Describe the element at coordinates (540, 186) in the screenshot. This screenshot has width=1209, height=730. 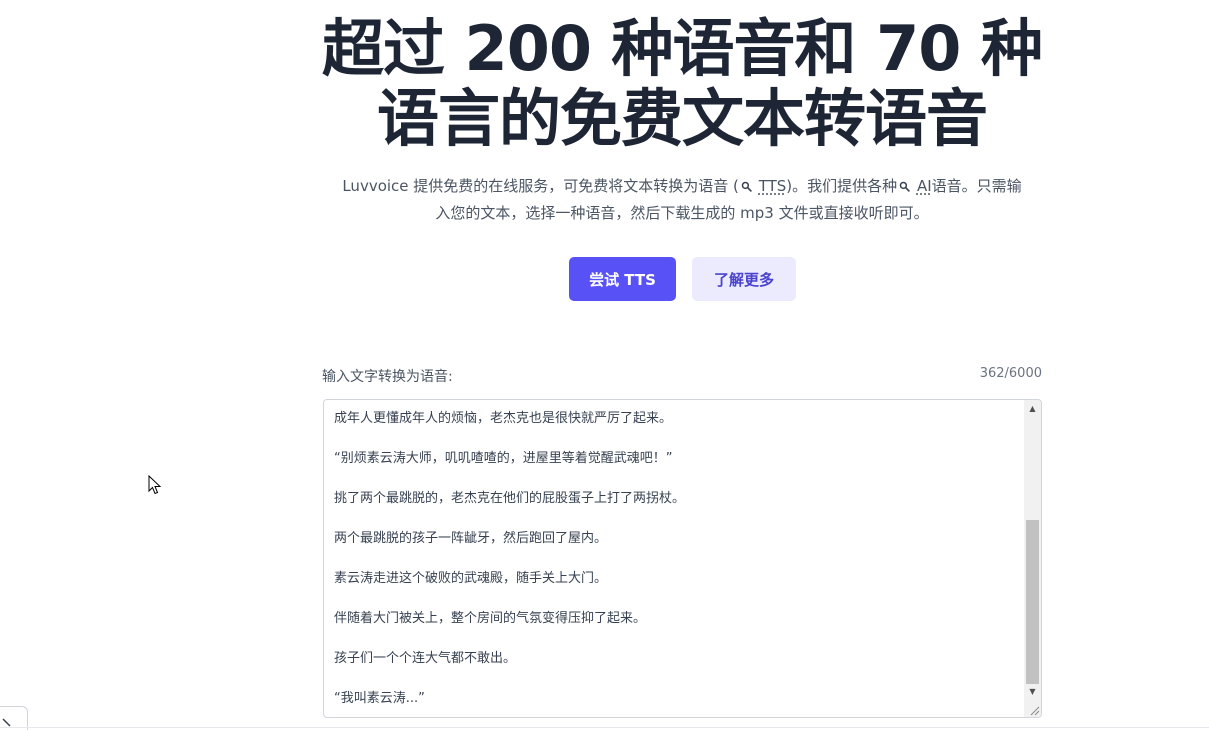
I see `hero-desc-text-1: Luvvoice 提供免费的在线服务，可免费将文本转换为语音 (` at that location.